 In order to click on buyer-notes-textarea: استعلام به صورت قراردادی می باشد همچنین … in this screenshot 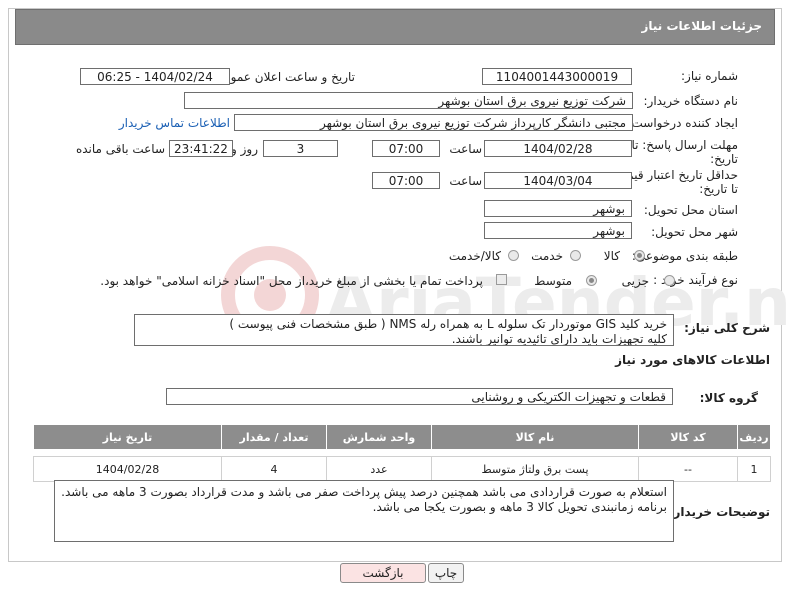, I will do `click(364, 511)`.